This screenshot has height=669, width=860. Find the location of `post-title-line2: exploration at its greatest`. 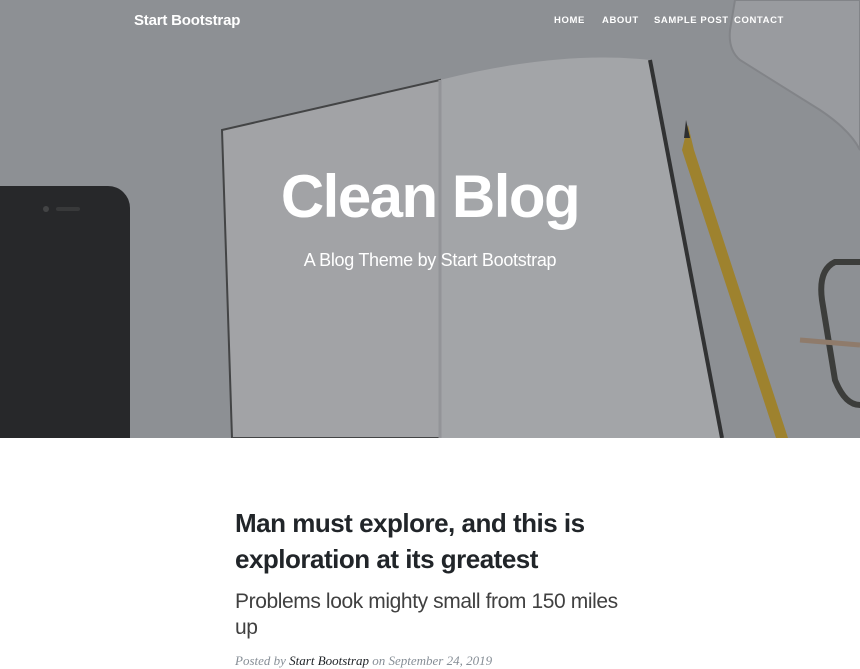

post-title-line2: exploration at its greatest is located at coordinates (386, 559).